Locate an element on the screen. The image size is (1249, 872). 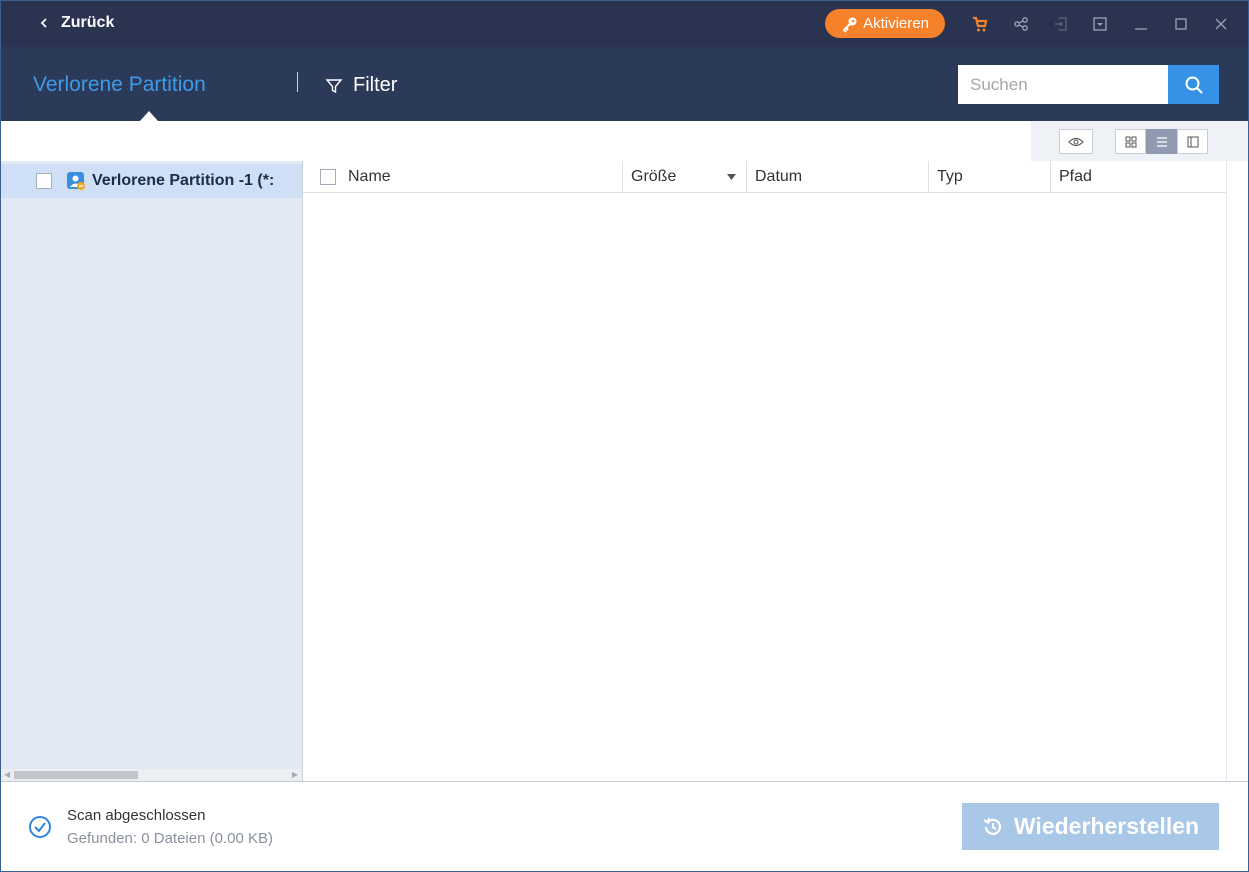
column-type-label: Typ is located at coordinates (950, 176).